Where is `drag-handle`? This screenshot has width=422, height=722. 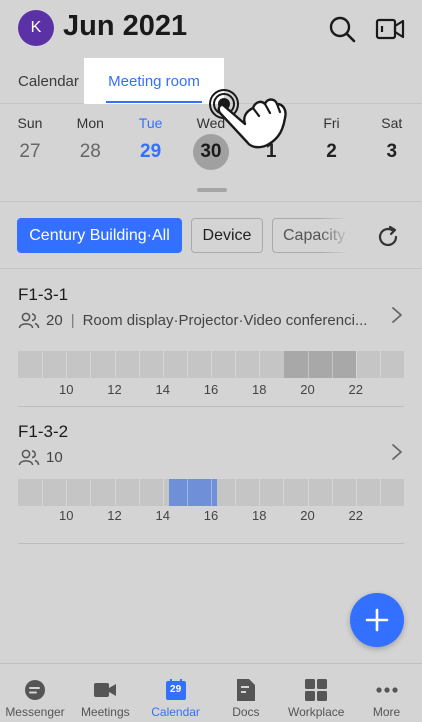 drag-handle is located at coordinates (212, 190).